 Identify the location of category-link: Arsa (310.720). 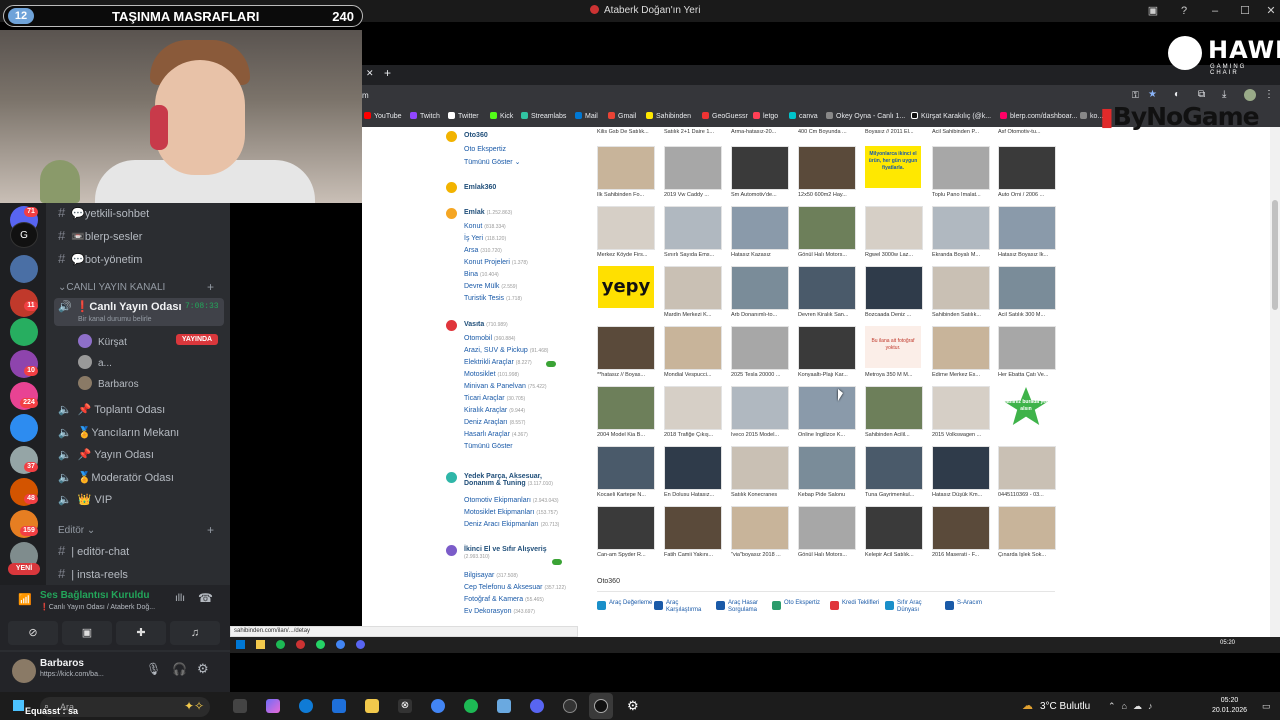
(483, 250).